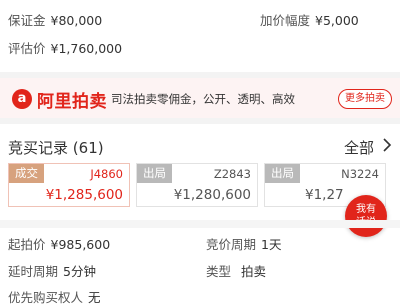  I want to click on banner-slogan: 司法拍卖零佣金，公开、透明、高效, so click(203, 99).